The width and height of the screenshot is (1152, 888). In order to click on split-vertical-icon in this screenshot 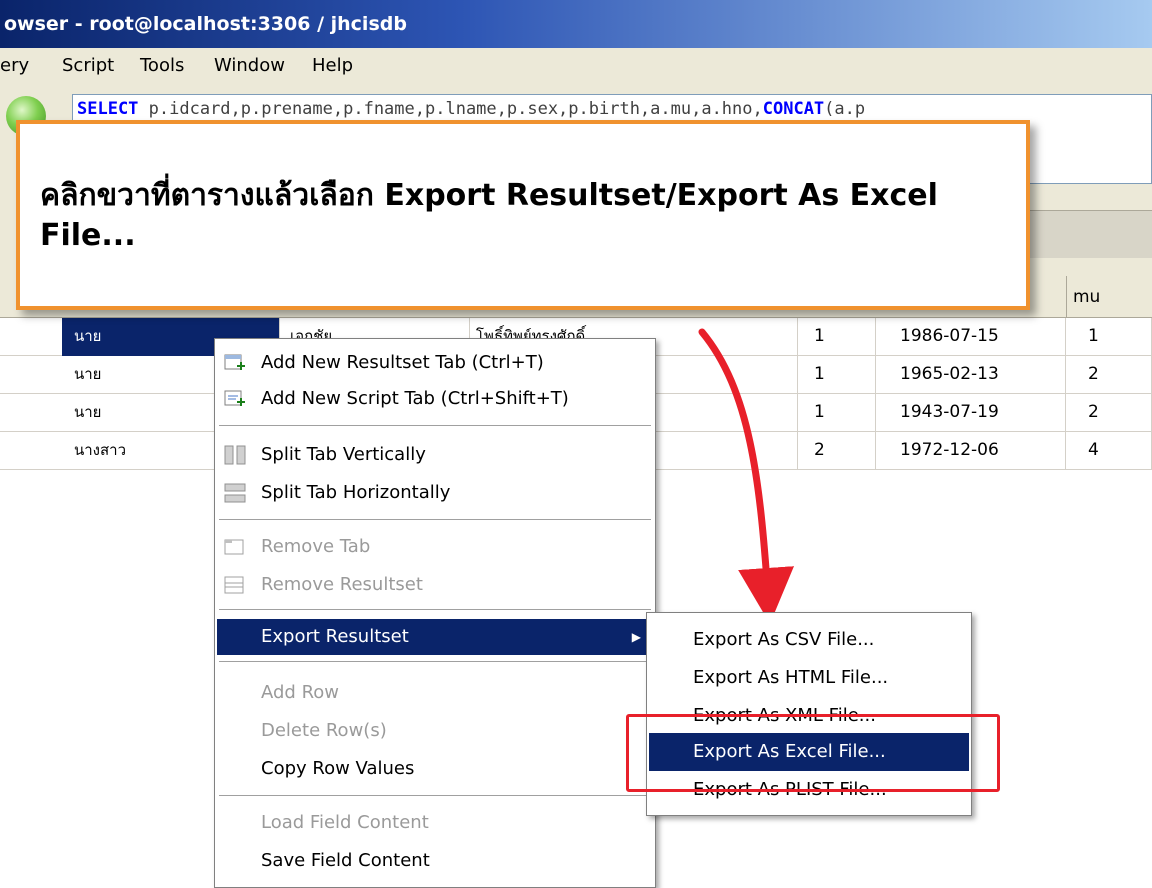, I will do `click(235, 455)`.